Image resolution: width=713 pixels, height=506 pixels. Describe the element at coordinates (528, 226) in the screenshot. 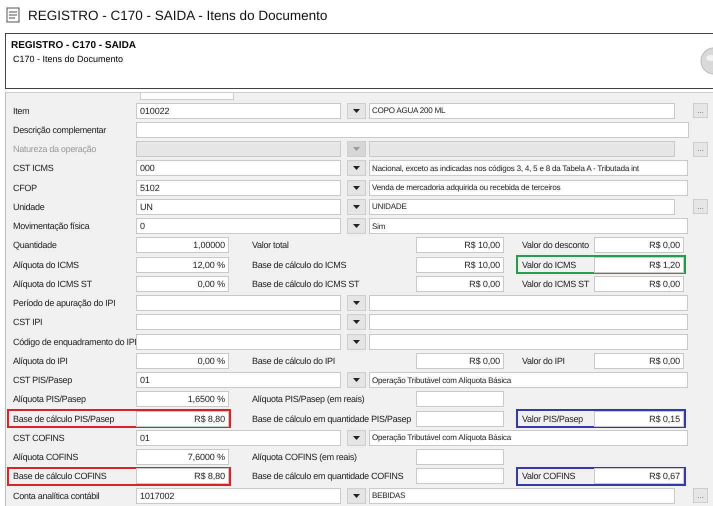

I see `description-field: Sim` at that location.